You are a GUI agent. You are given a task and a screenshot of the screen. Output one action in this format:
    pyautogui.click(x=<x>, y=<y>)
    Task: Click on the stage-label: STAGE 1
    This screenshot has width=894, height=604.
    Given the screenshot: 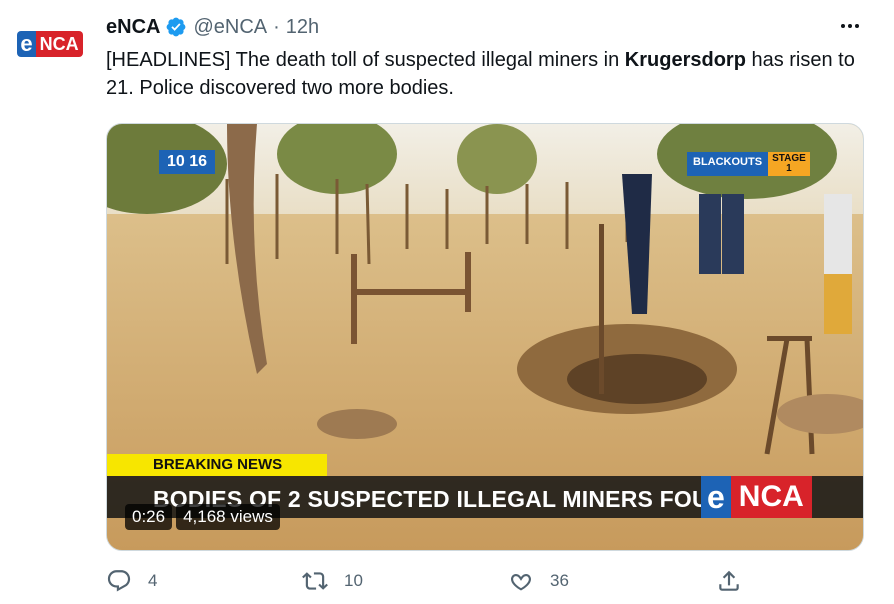 What is the action you would take?
    pyautogui.click(x=789, y=164)
    